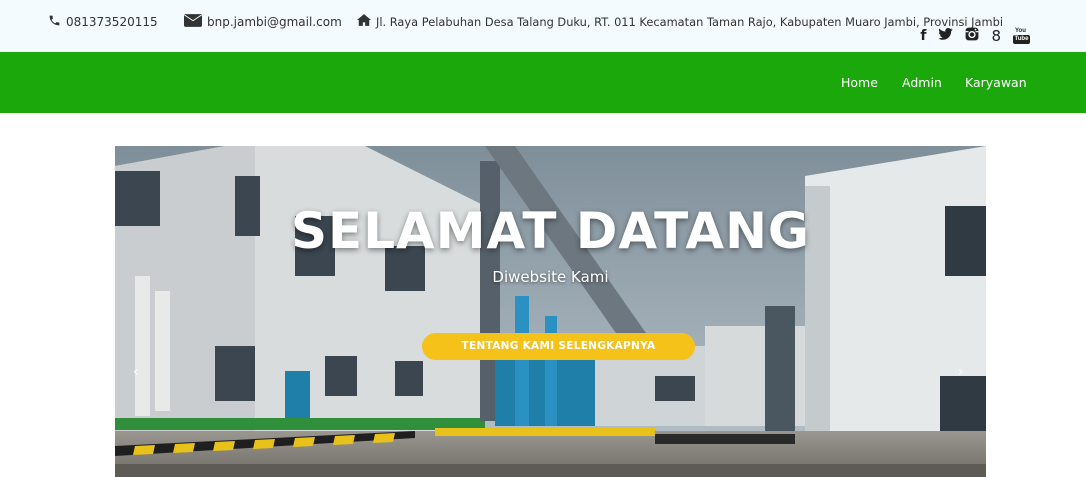 The image size is (1086, 477). What do you see at coordinates (972, 35) in the screenshot?
I see `instagram-icon` at bounding box center [972, 35].